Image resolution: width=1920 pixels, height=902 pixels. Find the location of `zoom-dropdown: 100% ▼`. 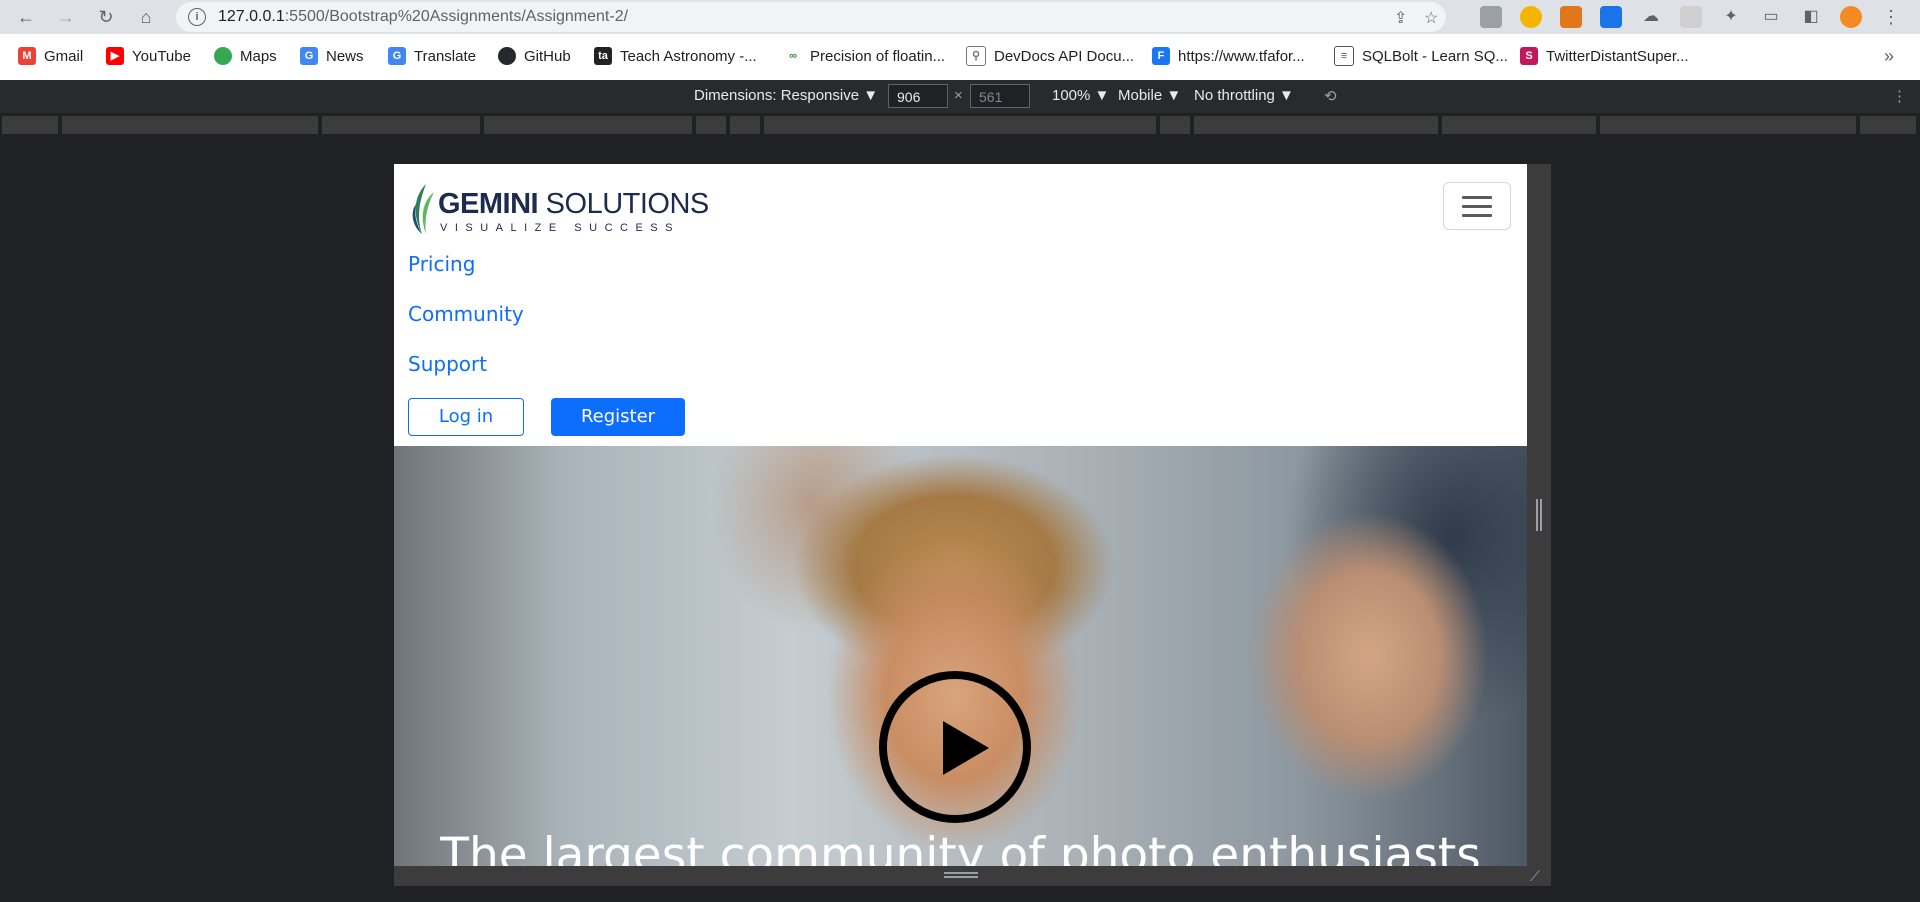

zoom-dropdown: 100% ▼ is located at coordinates (1080, 95).